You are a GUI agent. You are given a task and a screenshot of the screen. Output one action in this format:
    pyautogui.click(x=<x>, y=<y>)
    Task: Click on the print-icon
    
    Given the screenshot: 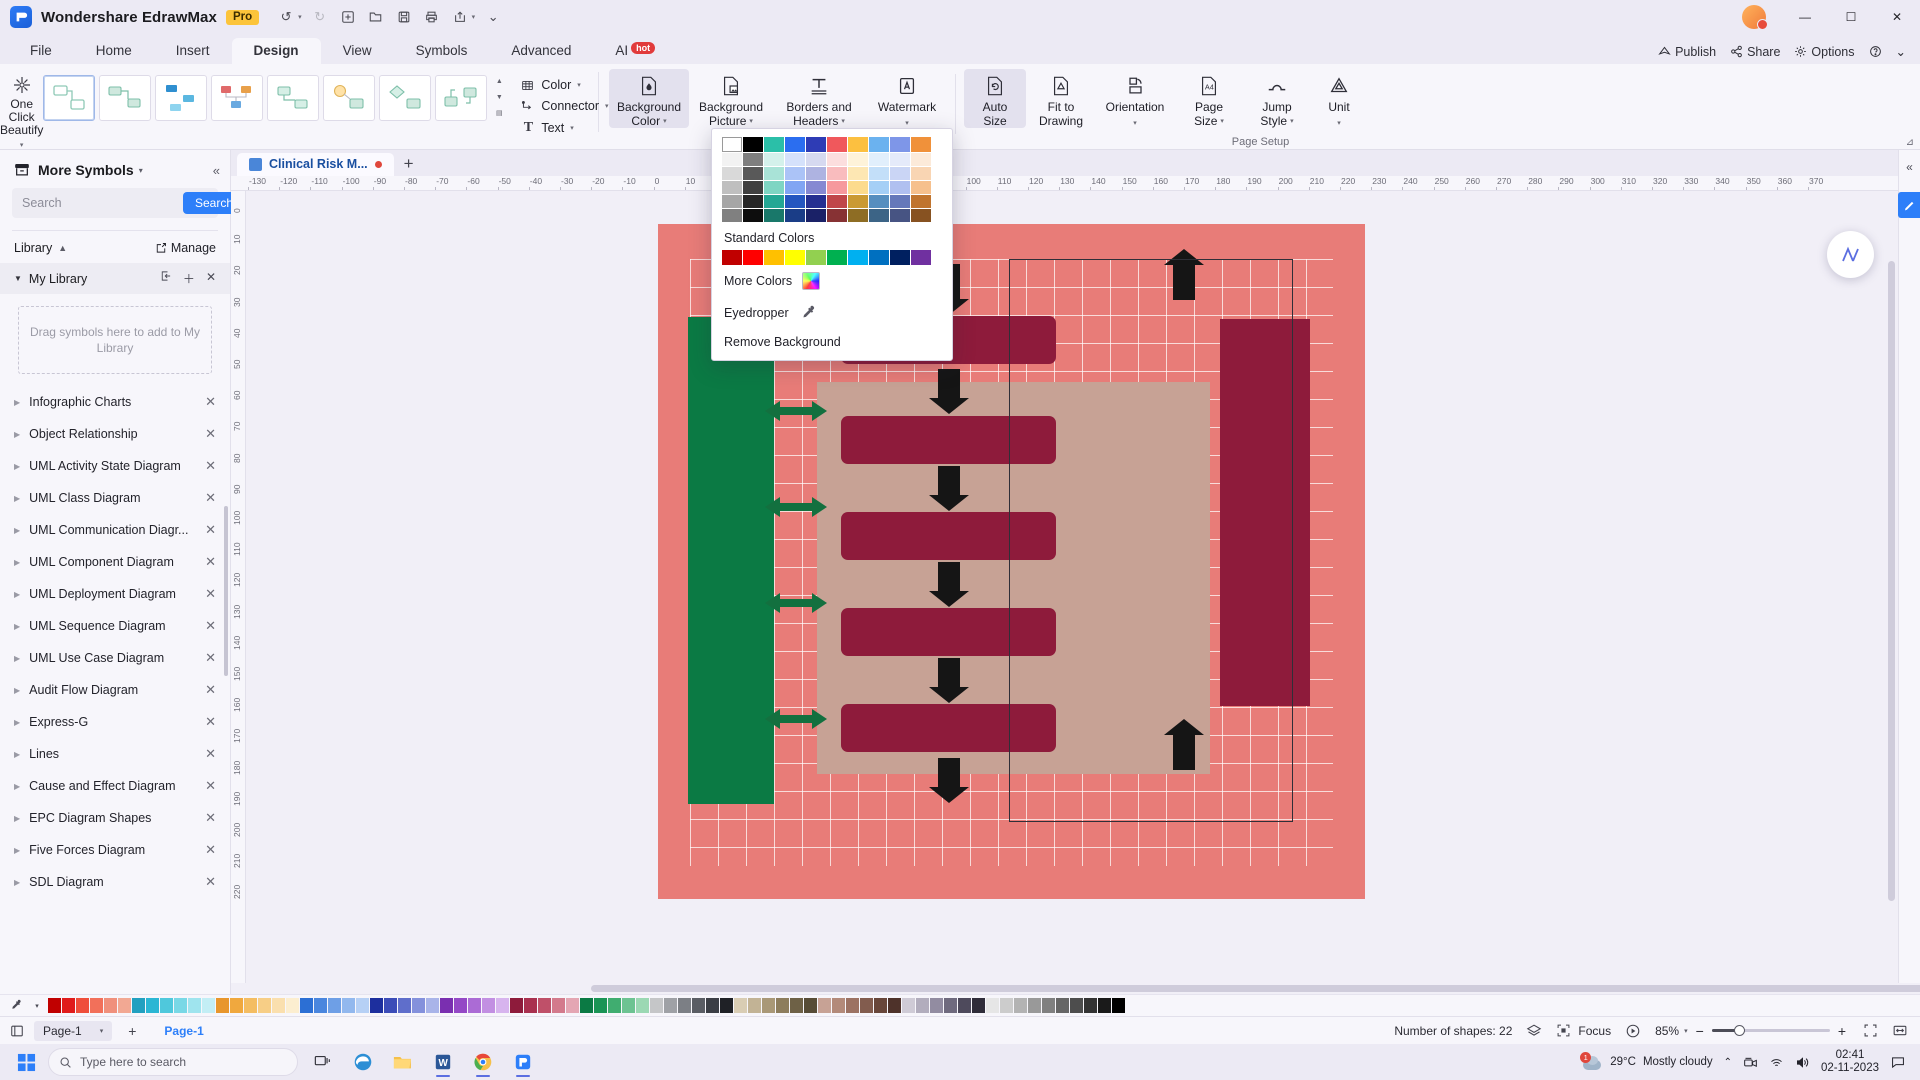 What is the action you would take?
    pyautogui.click(x=432, y=17)
    